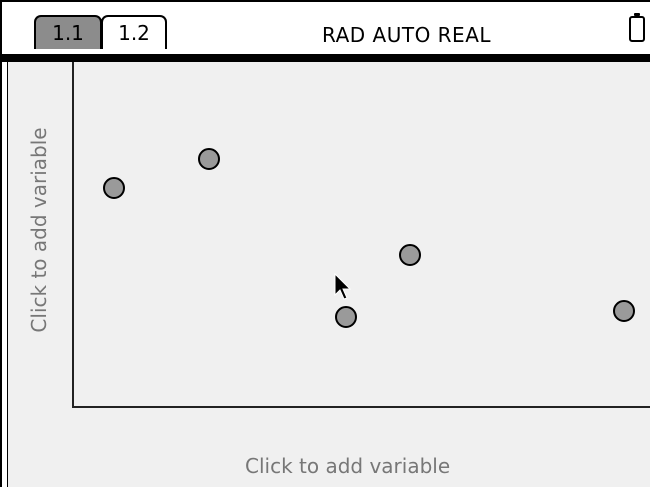 This screenshot has width=650, height=487. I want to click on top-bar: 1.1 1.2 RAD AUTO REAL, so click(326, 28).